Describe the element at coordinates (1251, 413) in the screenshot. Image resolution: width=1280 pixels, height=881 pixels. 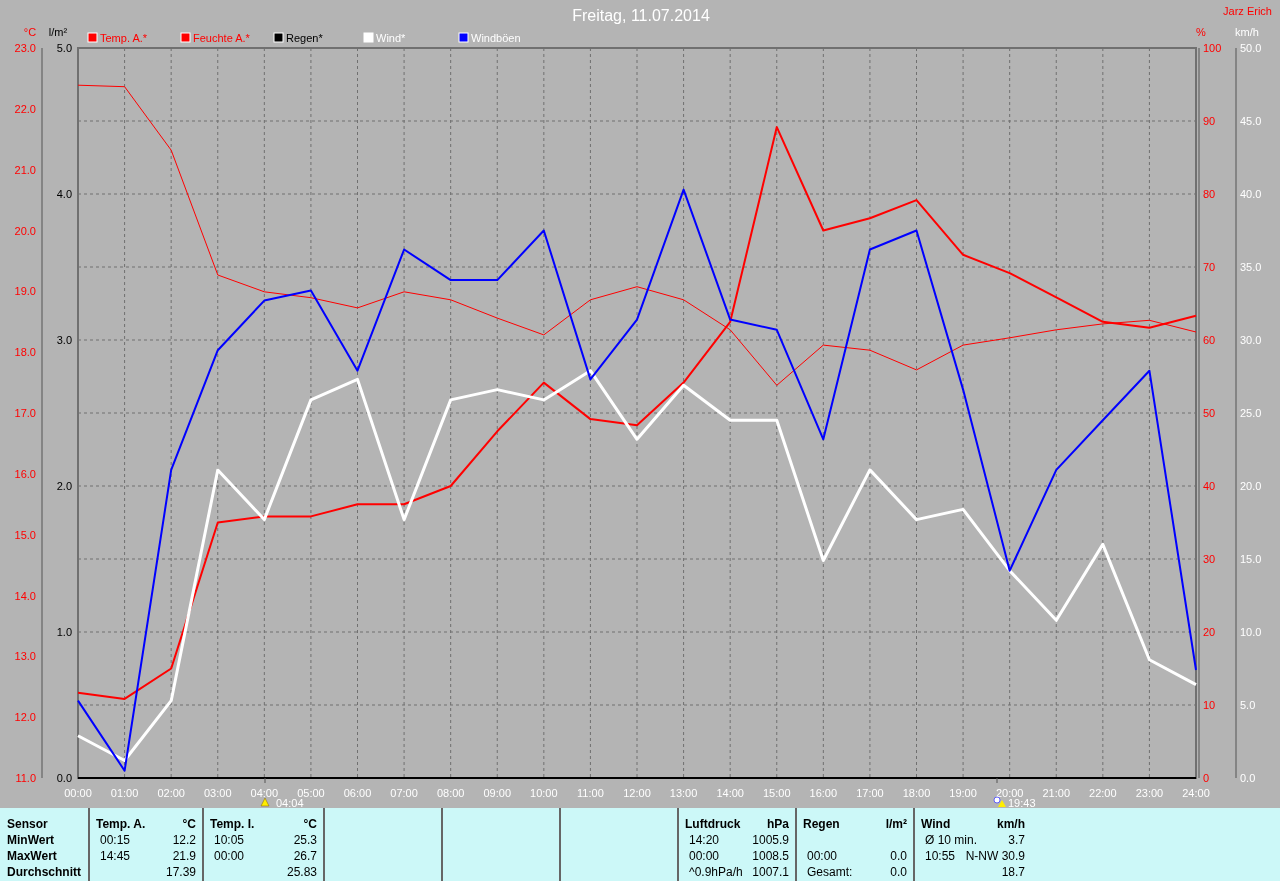
I see `axis-tick-label: 25.0` at that location.